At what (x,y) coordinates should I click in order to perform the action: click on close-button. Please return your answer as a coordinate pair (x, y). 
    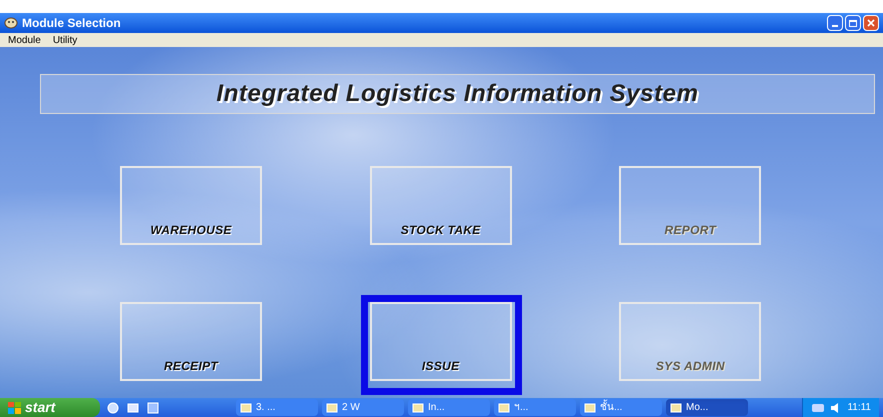
    Looking at the image, I should click on (871, 23).